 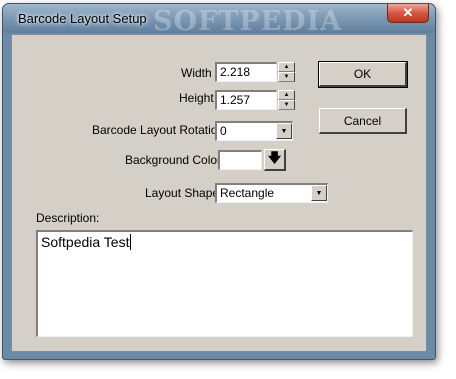 I want to click on title-bar: SOFTPEDIA Barcode Layout Setup ✕, so click(x=219, y=20).